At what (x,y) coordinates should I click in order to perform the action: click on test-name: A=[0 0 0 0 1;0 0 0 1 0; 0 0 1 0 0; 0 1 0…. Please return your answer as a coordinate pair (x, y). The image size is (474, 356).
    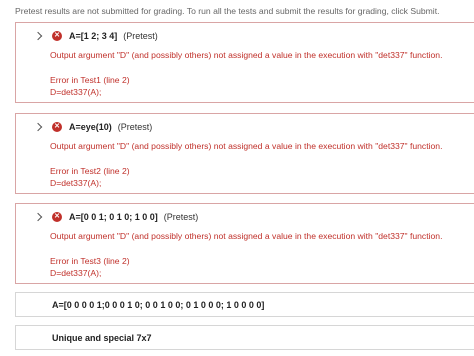
    Looking at the image, I should click on (158, 305).